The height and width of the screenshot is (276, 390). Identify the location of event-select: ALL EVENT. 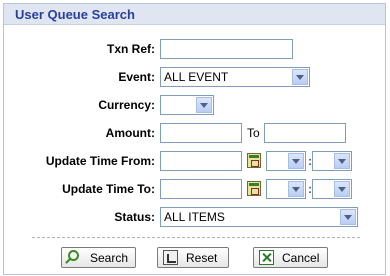
(235, 77).